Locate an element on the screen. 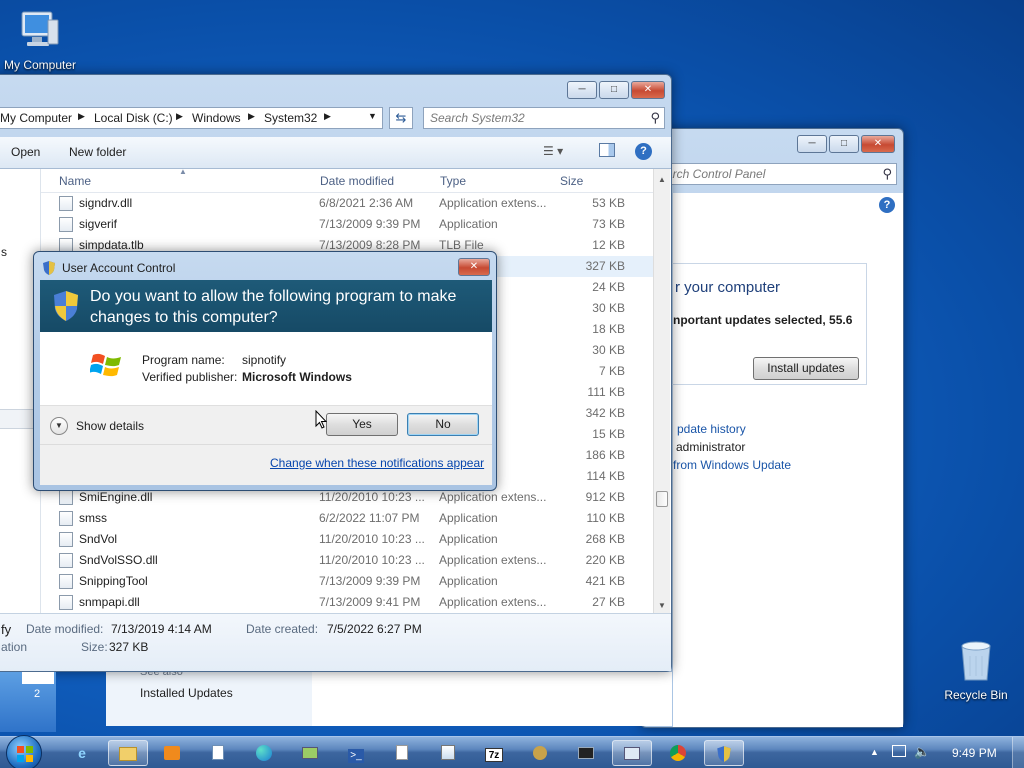 The width and height of the screenshot is (1024, 768). address-dropdown-icon: ▼ is located at coordinates (372, 116).